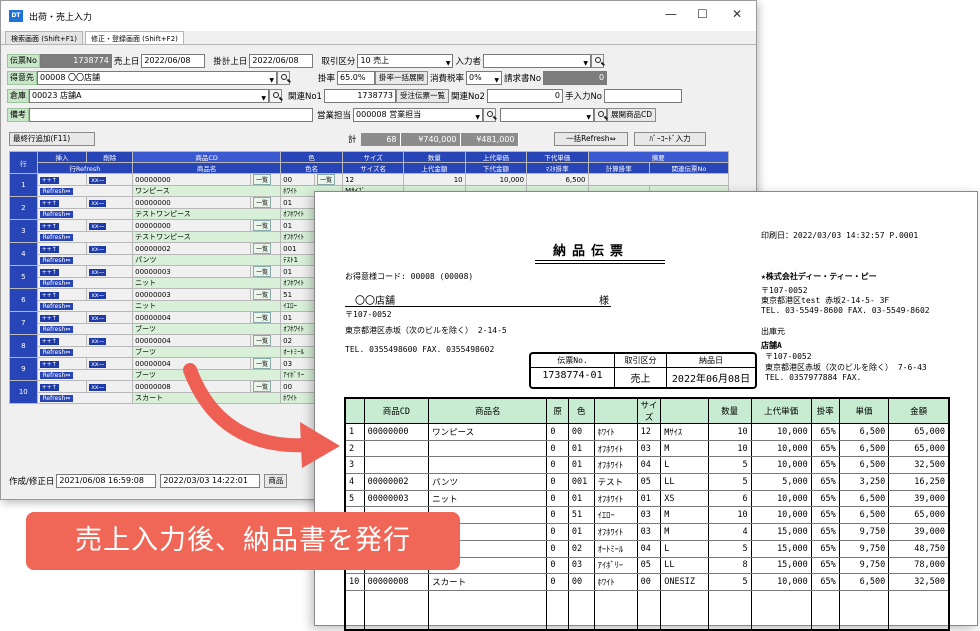 The height and width of the screenshot is (631, 980). Describe the element at coordinates (591, 139) in the screenshot. I see `refresh-all-button: 一括Refresh⇔` at that location.